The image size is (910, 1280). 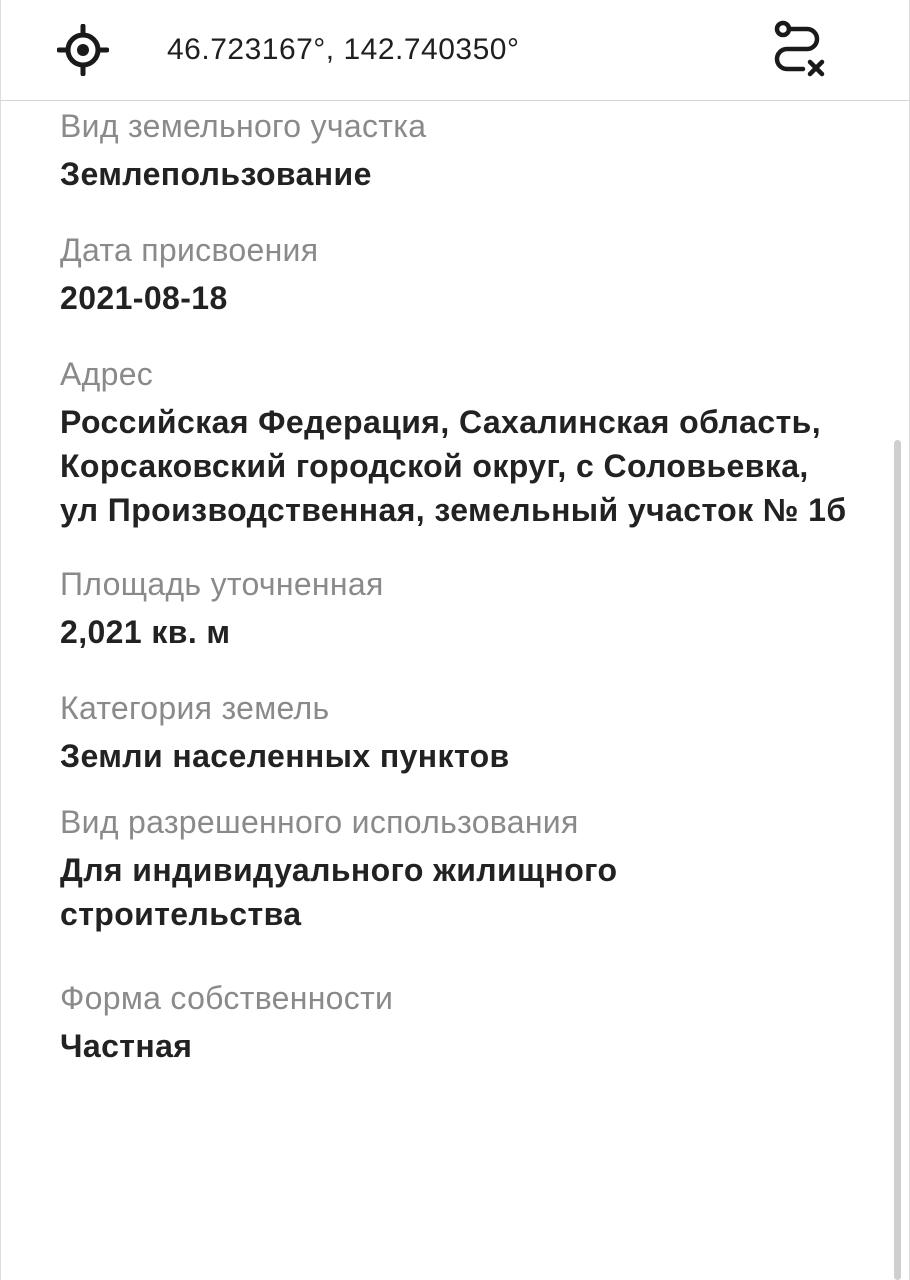 I want to click on route-clear-icon, so click(x=799, y=48).